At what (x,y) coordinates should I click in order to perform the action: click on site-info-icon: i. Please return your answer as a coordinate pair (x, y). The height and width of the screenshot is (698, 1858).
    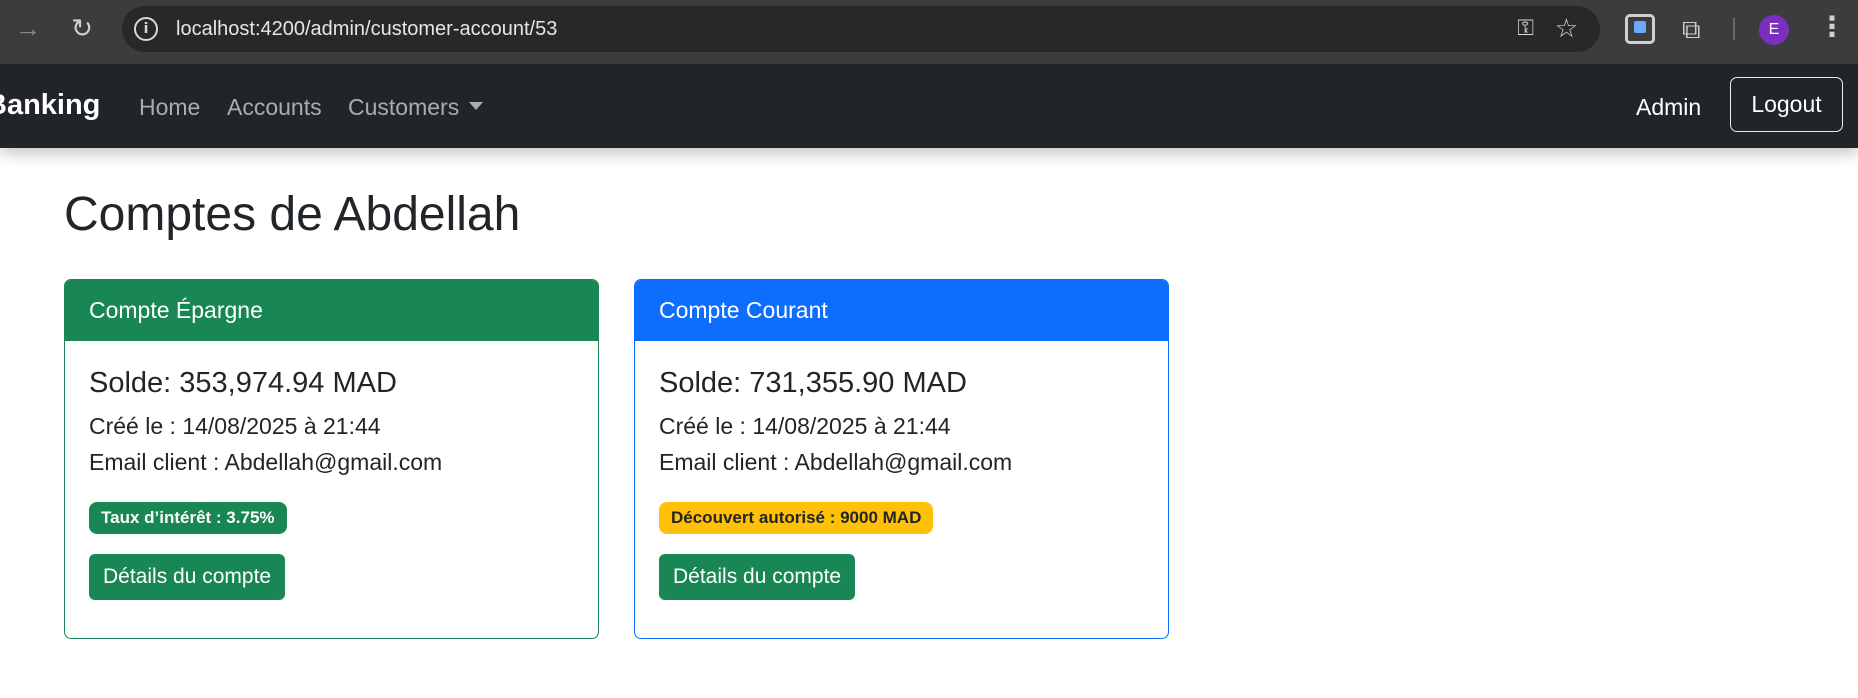
    Looking at the image, I should click on (146, 29).